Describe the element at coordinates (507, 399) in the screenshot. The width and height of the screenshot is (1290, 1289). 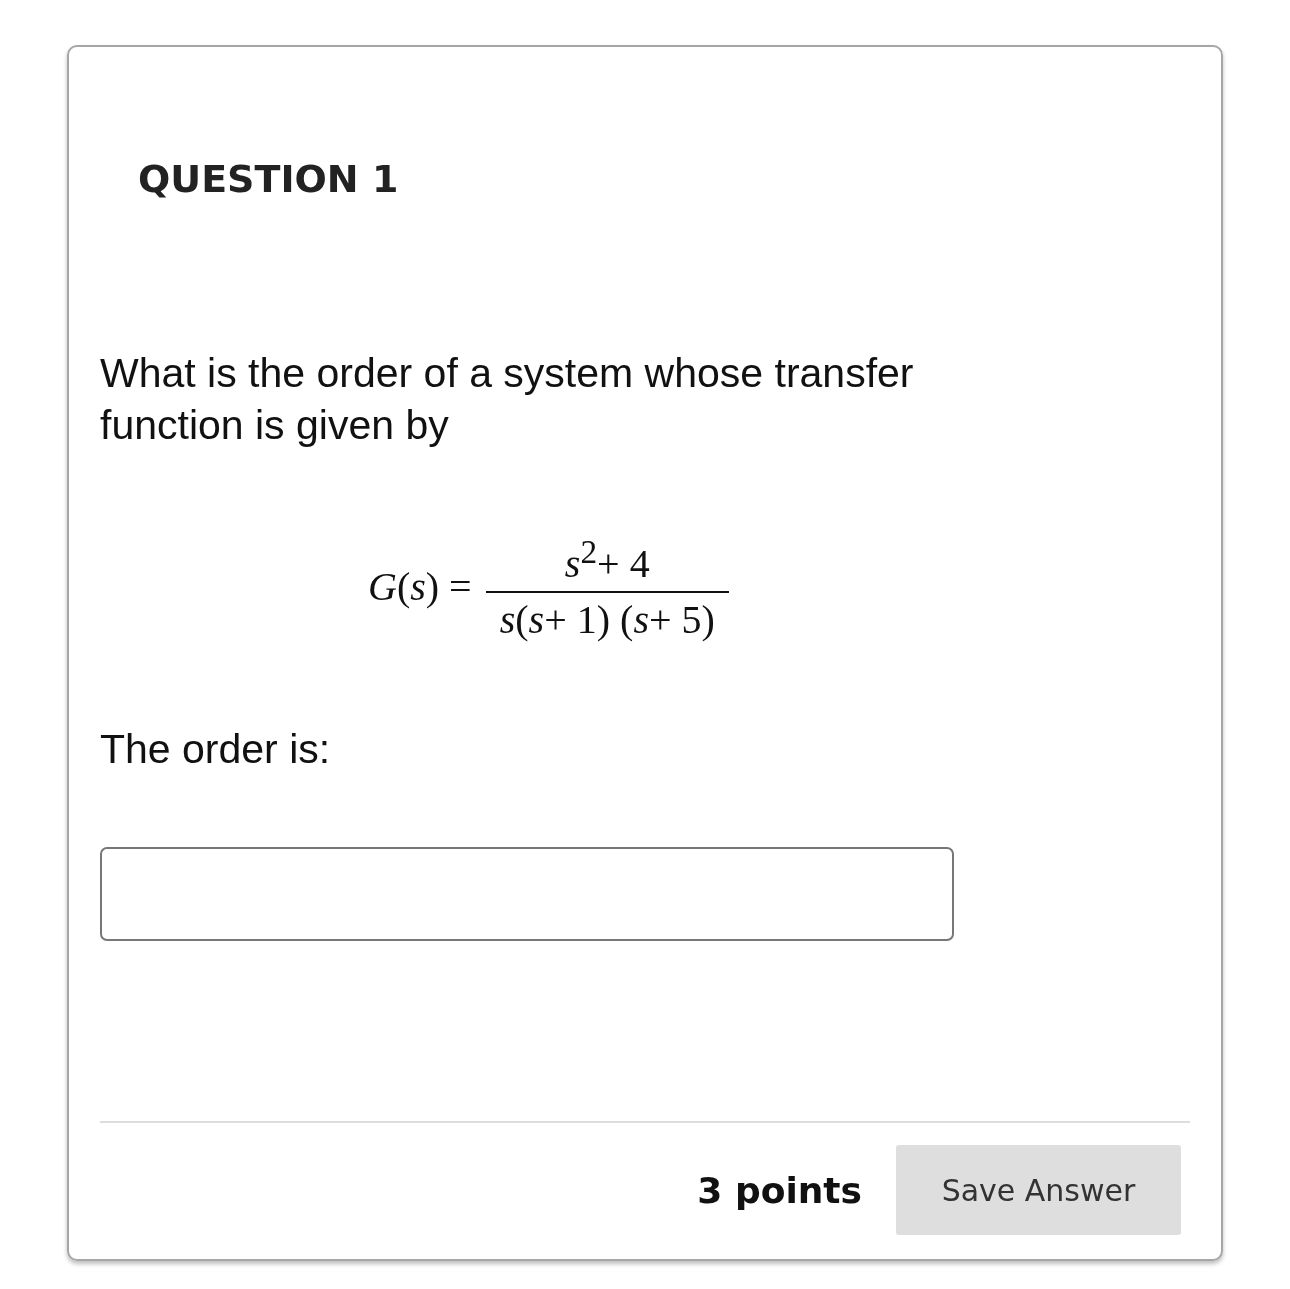
I see `question-text: What is the order of a system whose transfer function is given by` at that location.